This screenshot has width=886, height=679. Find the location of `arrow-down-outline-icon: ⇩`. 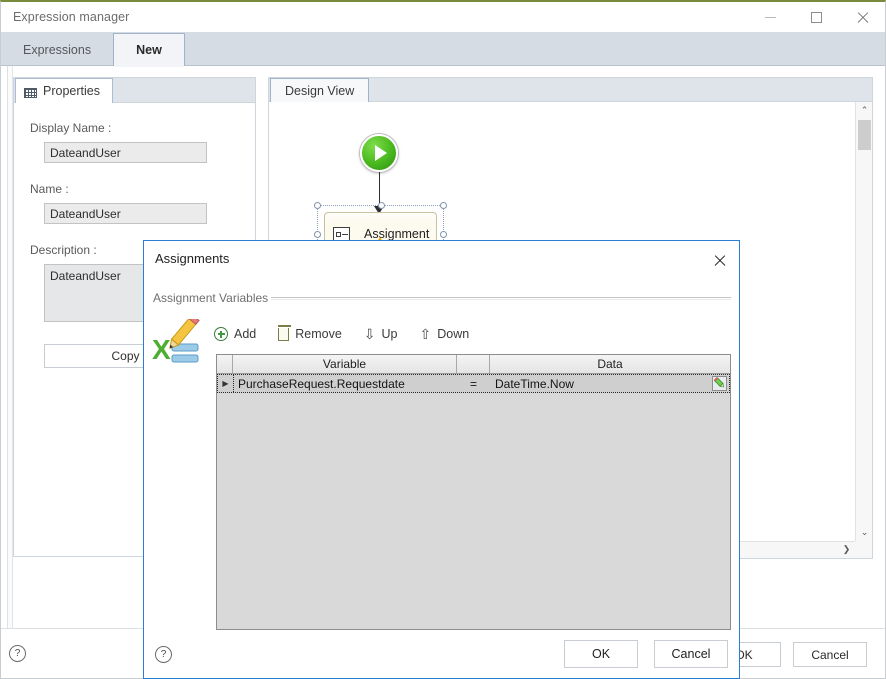

arrow-down-outline-icon: ⇩ is located at coordinates (369, 334).